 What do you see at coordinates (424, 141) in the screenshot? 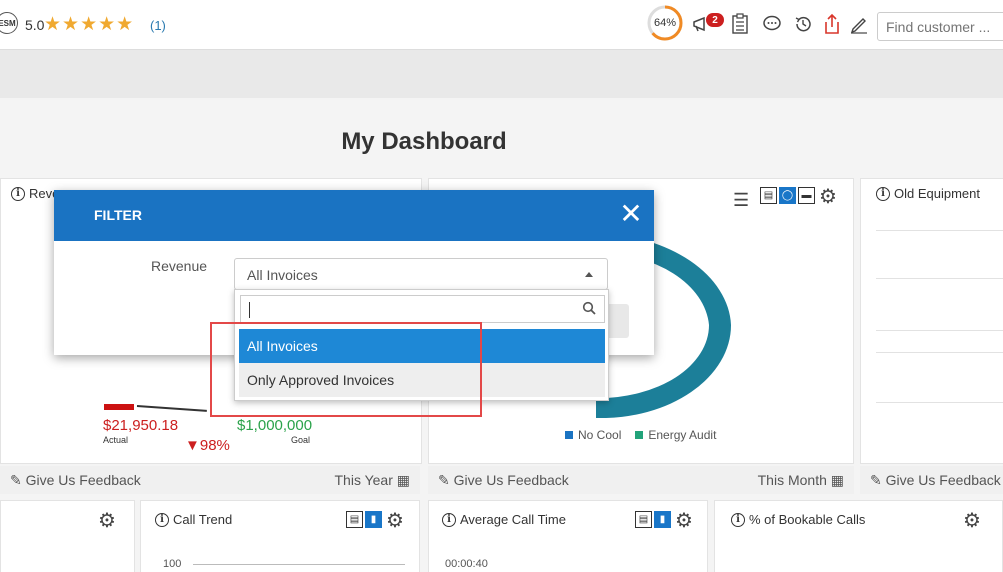
I see `page-title: My Dashboard` at bounding box center [424, 141].